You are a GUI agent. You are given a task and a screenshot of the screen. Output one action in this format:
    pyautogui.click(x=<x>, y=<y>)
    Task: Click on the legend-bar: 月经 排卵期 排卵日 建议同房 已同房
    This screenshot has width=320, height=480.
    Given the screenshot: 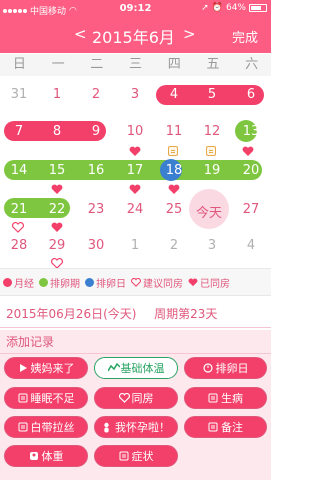 What is the action you would take?
    pyautogui.click(x=135, y=282)
    